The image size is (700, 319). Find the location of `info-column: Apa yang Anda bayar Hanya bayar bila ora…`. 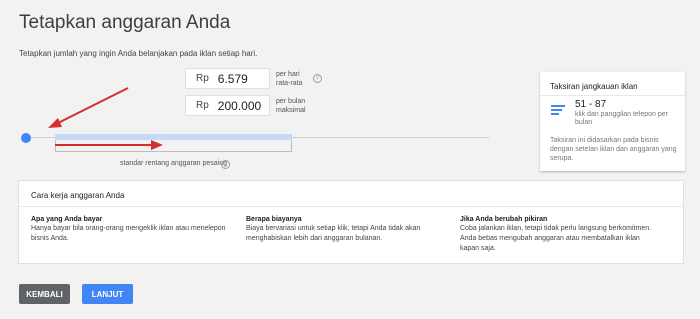

info-column: Apa yang Anda bayar Hanya bayar bila ora… is located at coordinates (131, 230).